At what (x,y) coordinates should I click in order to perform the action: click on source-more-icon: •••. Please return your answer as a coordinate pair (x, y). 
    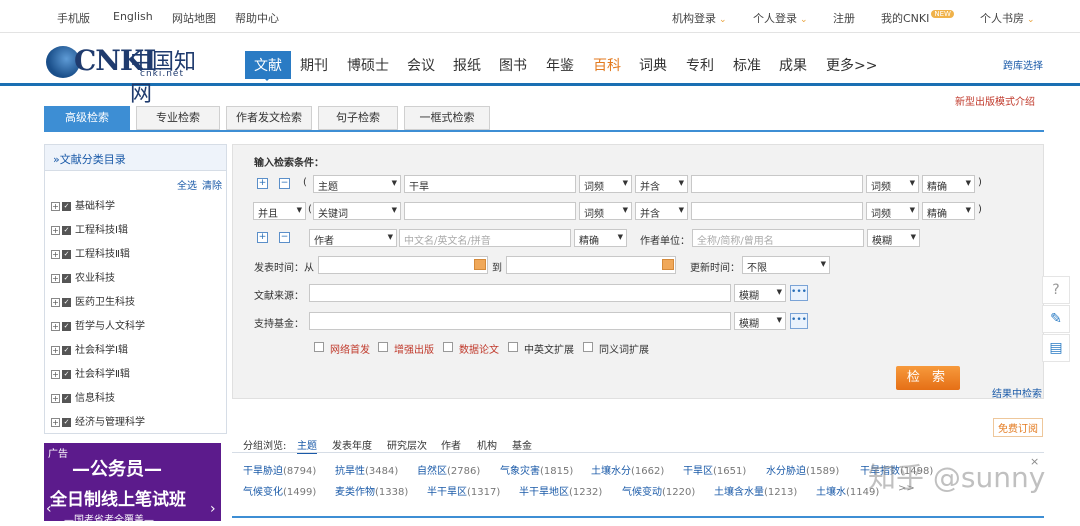
    Looking at the image, I should click on (799, 293).